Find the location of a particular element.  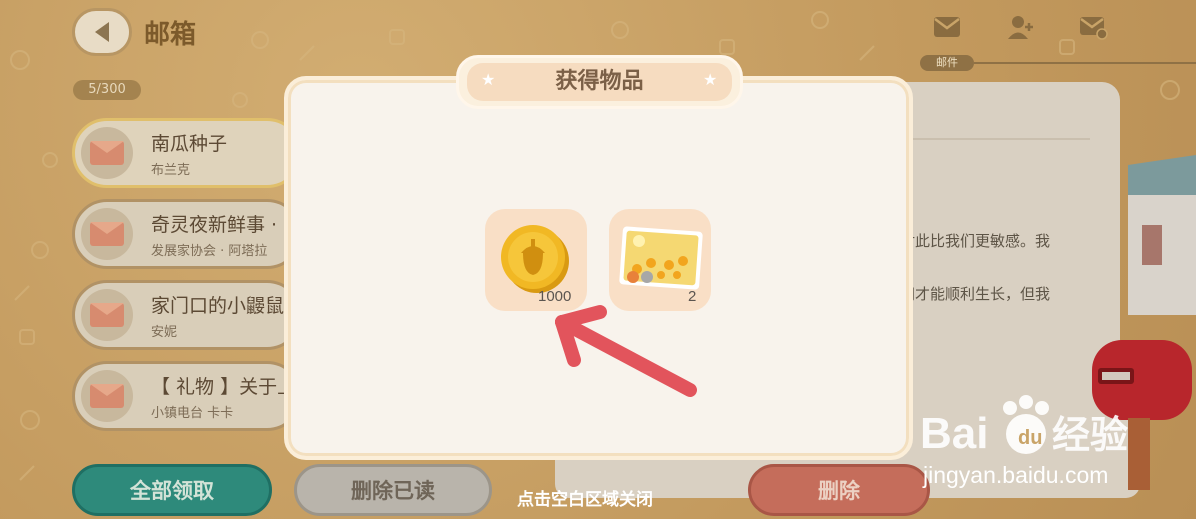

mail-sender: 布兰克 is located at coordinates (171, 170).